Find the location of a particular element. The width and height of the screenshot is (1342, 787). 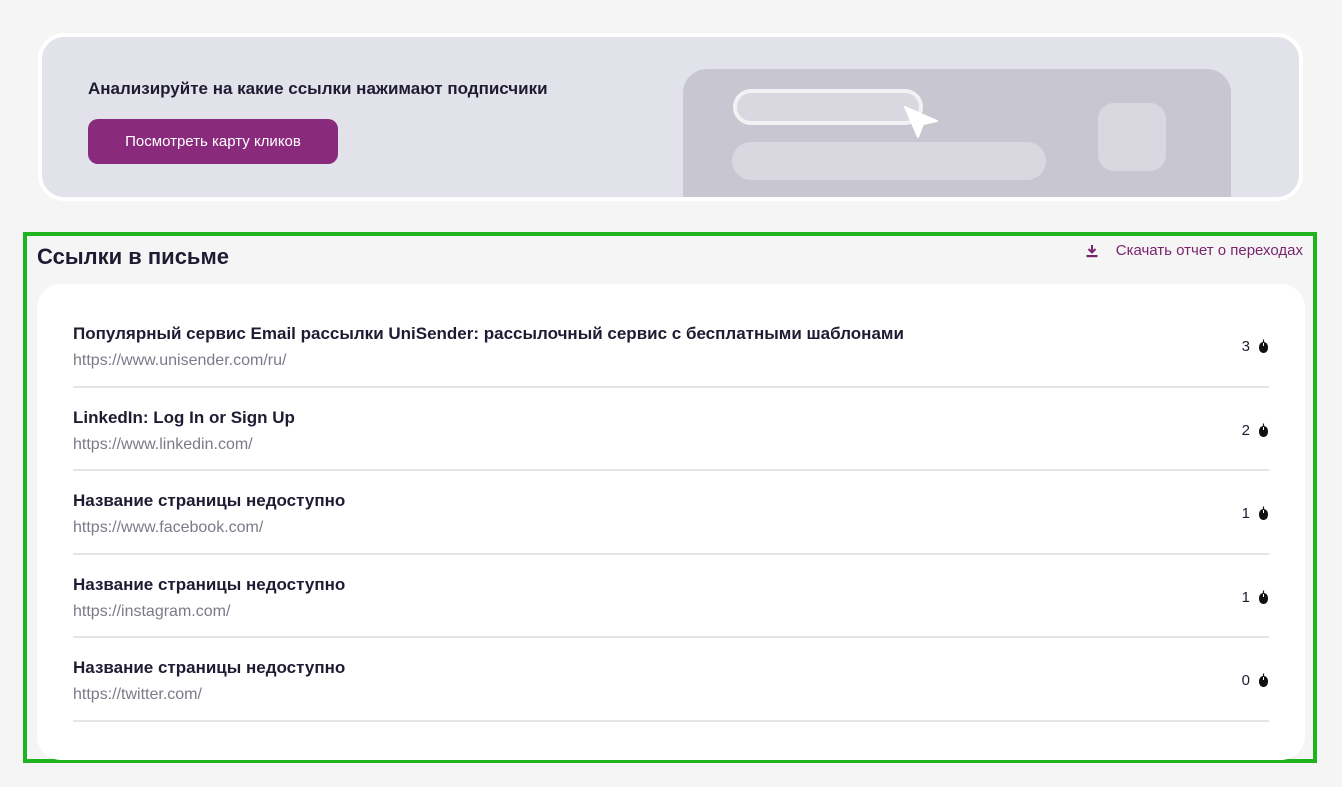

link-url: https://www.linkedin.com/ is located at coordinates (163, 445).